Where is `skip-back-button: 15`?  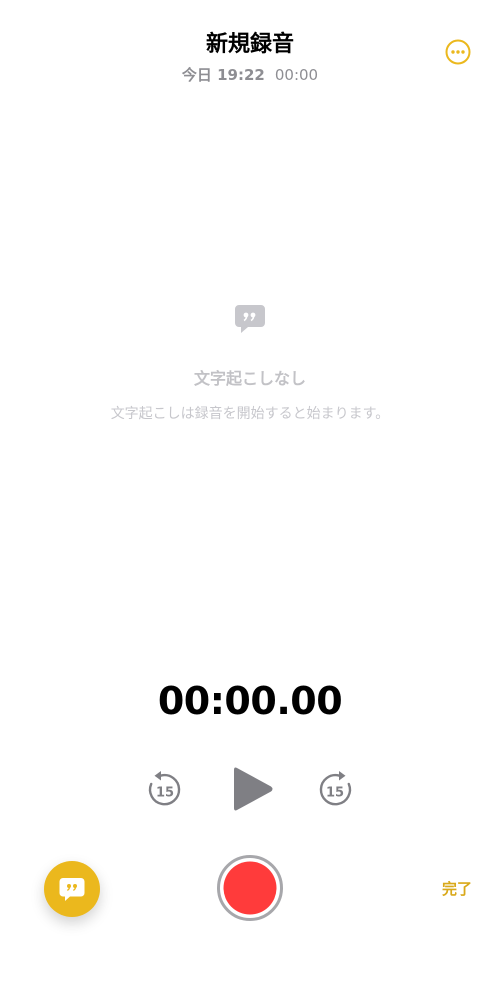 skip-back-button: 15 is located at coordinates (165, 790).